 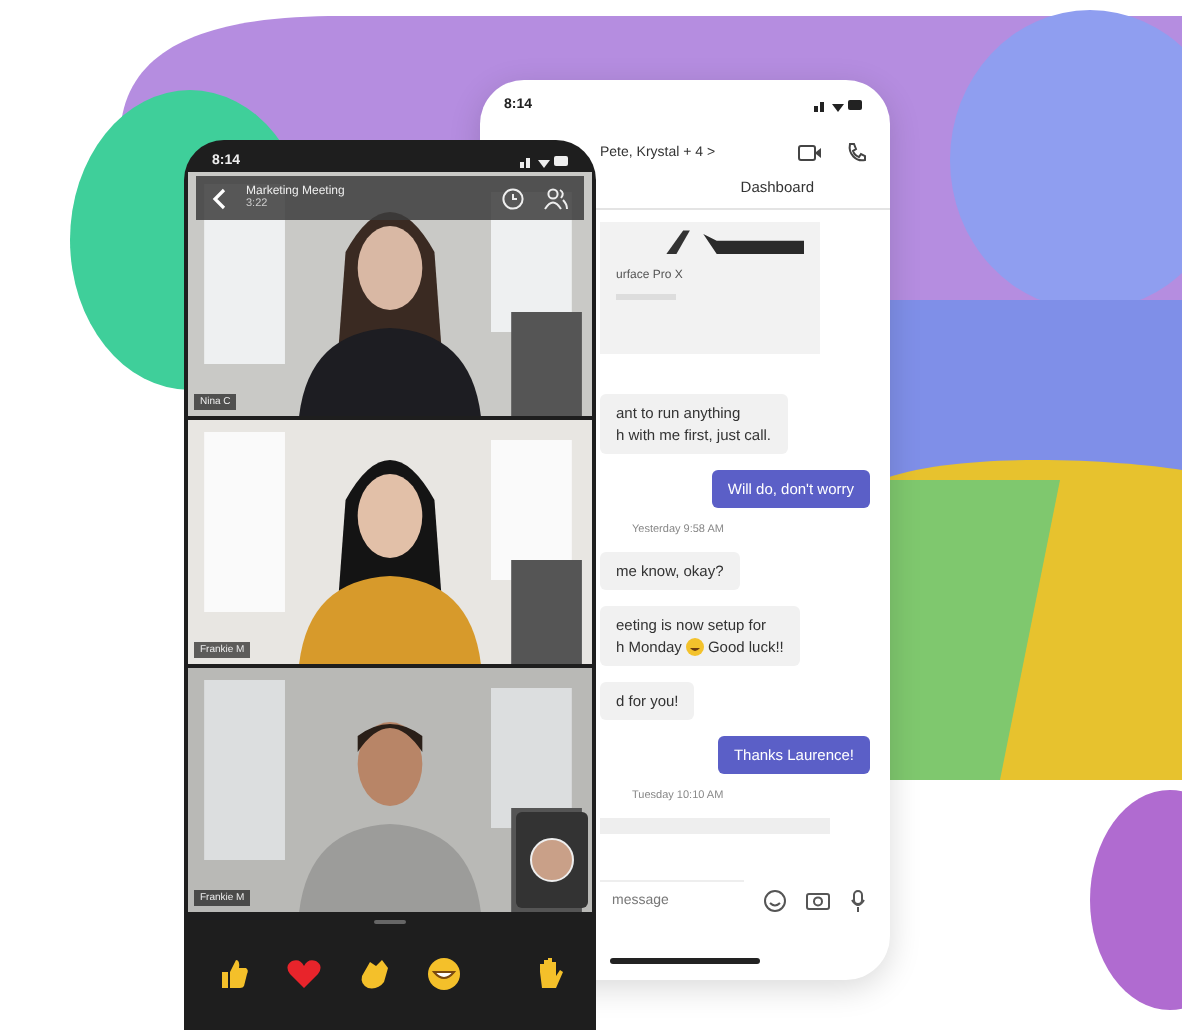 What do you see at coordinates (858, 900) in the screenshot?
I see `microphone-icon` at bounding box center [858, 900].